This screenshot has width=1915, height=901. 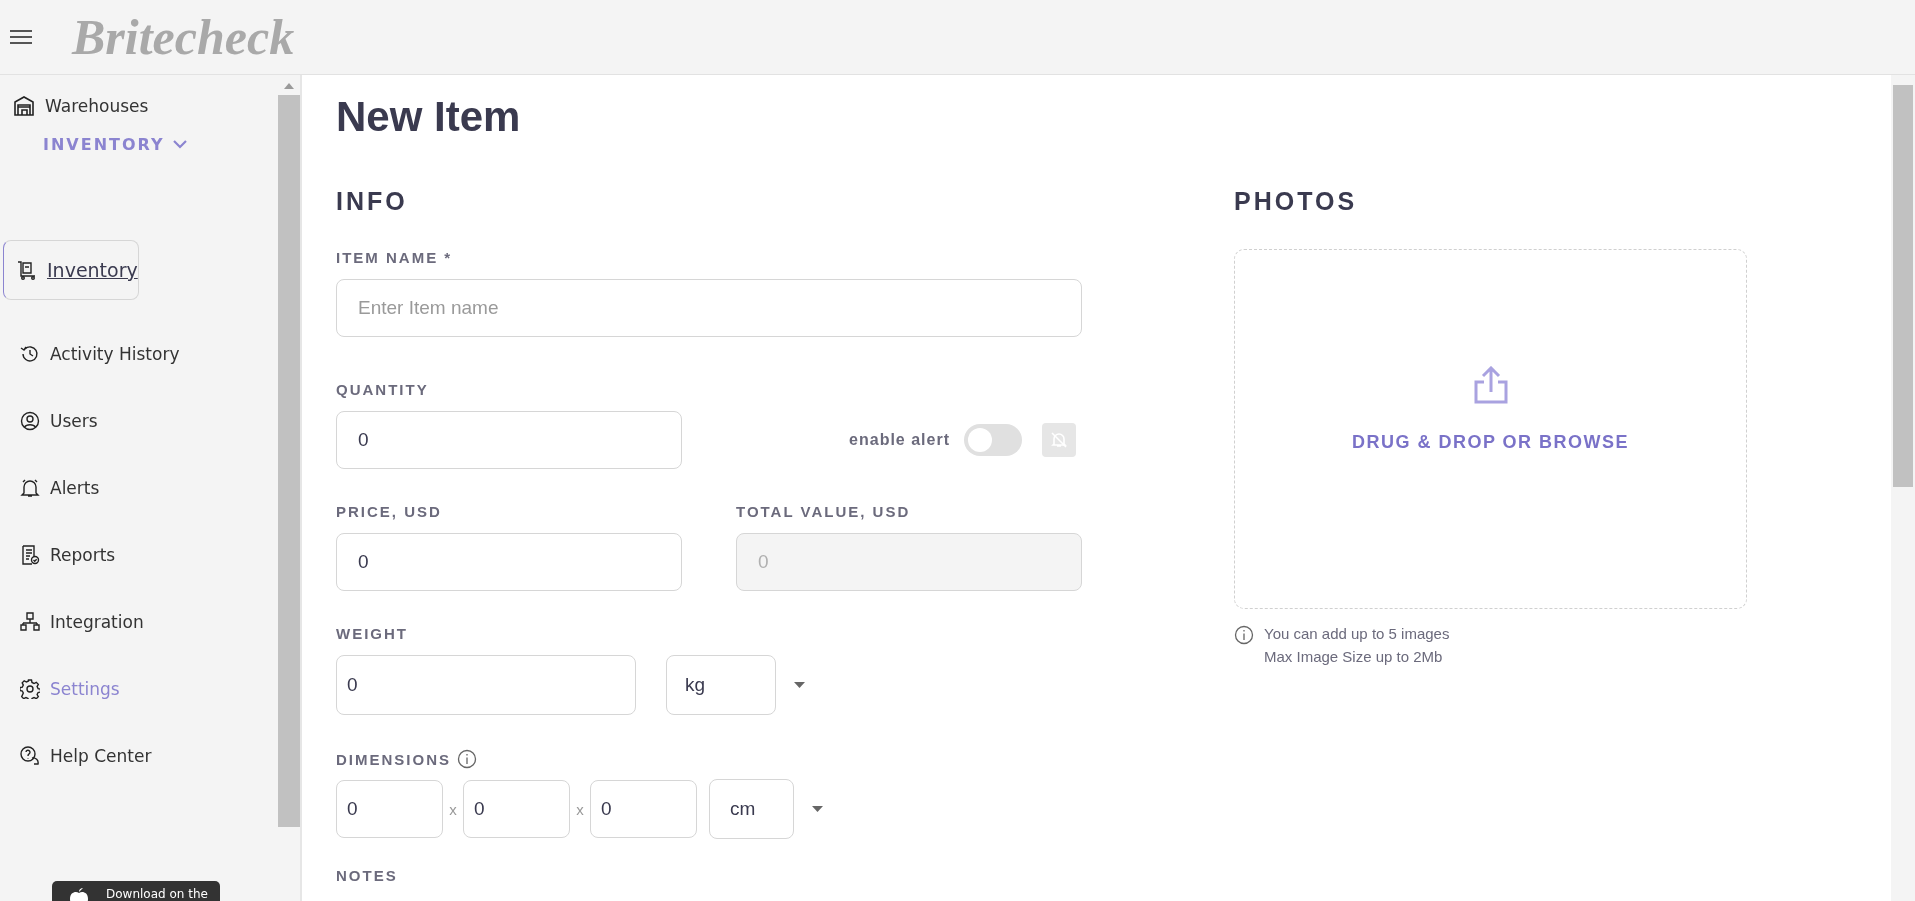 I want to click on logo: Britecheck, so click(x=183, y=37).